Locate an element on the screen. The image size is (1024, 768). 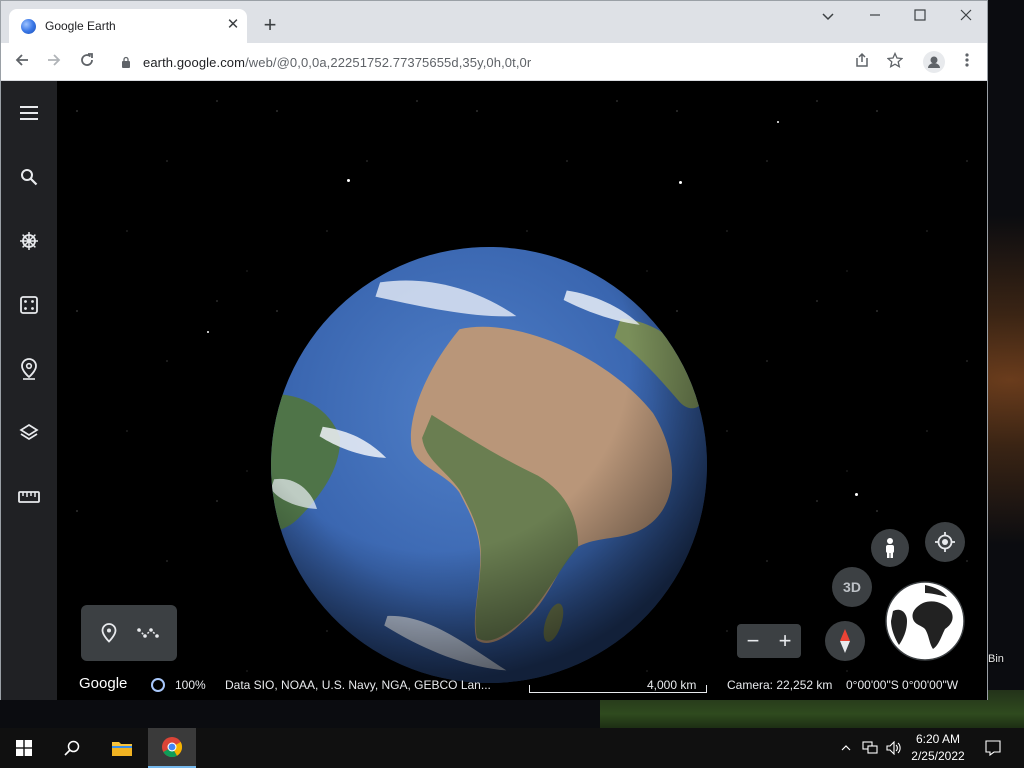
google-earth-favicon-icon is located at coordinates (28, 26).